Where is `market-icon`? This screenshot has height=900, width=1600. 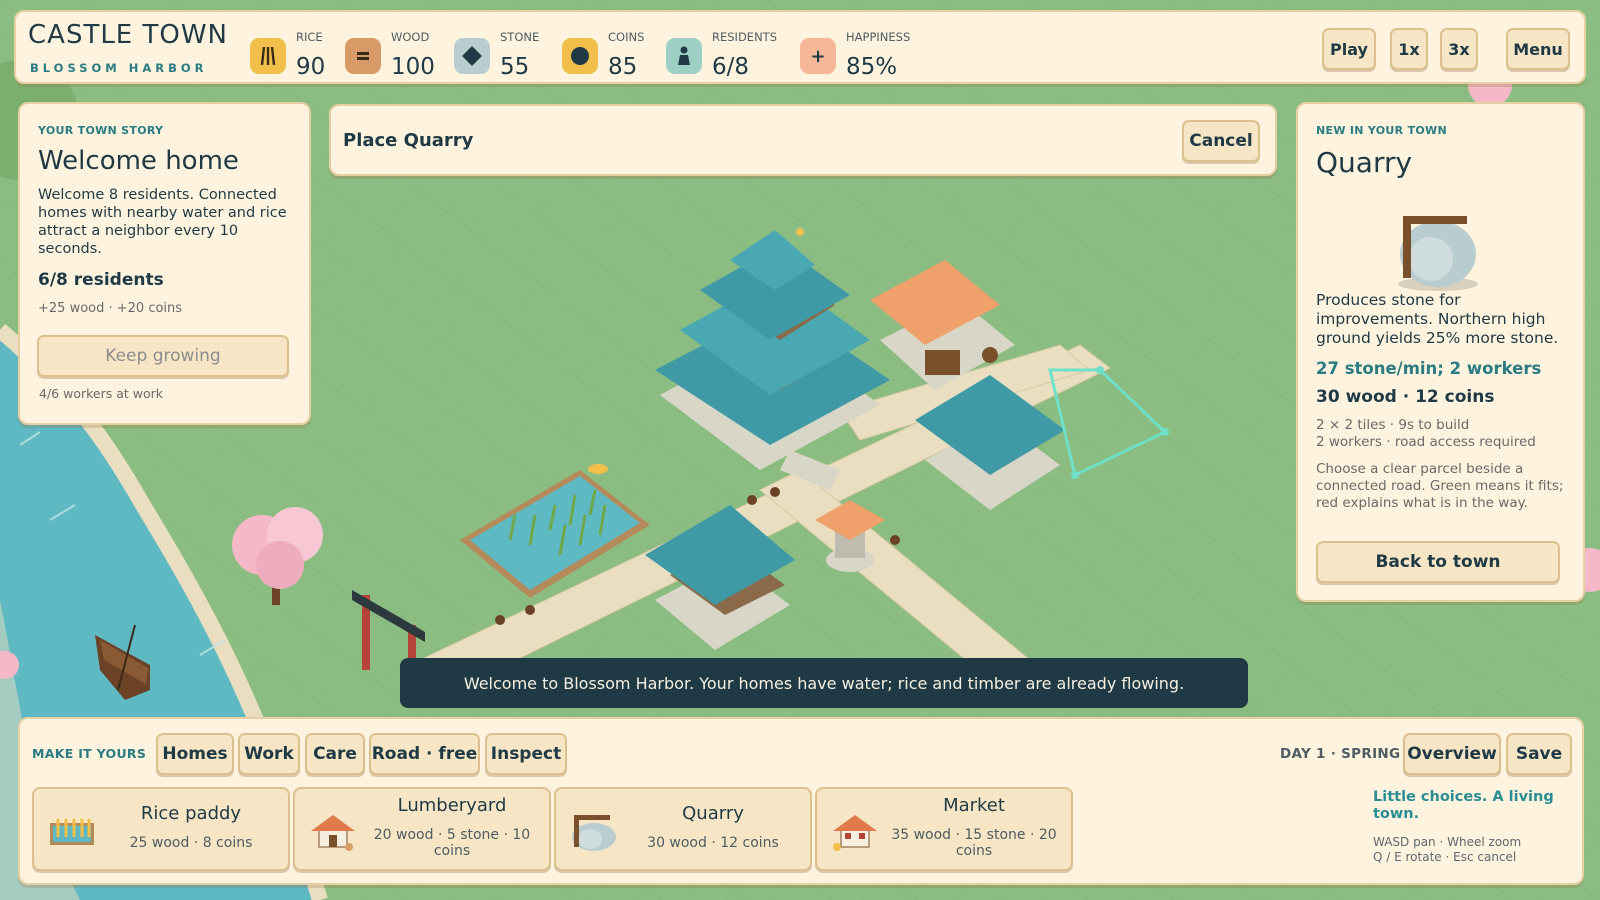
market-icon is located at coordinates (855, 833).